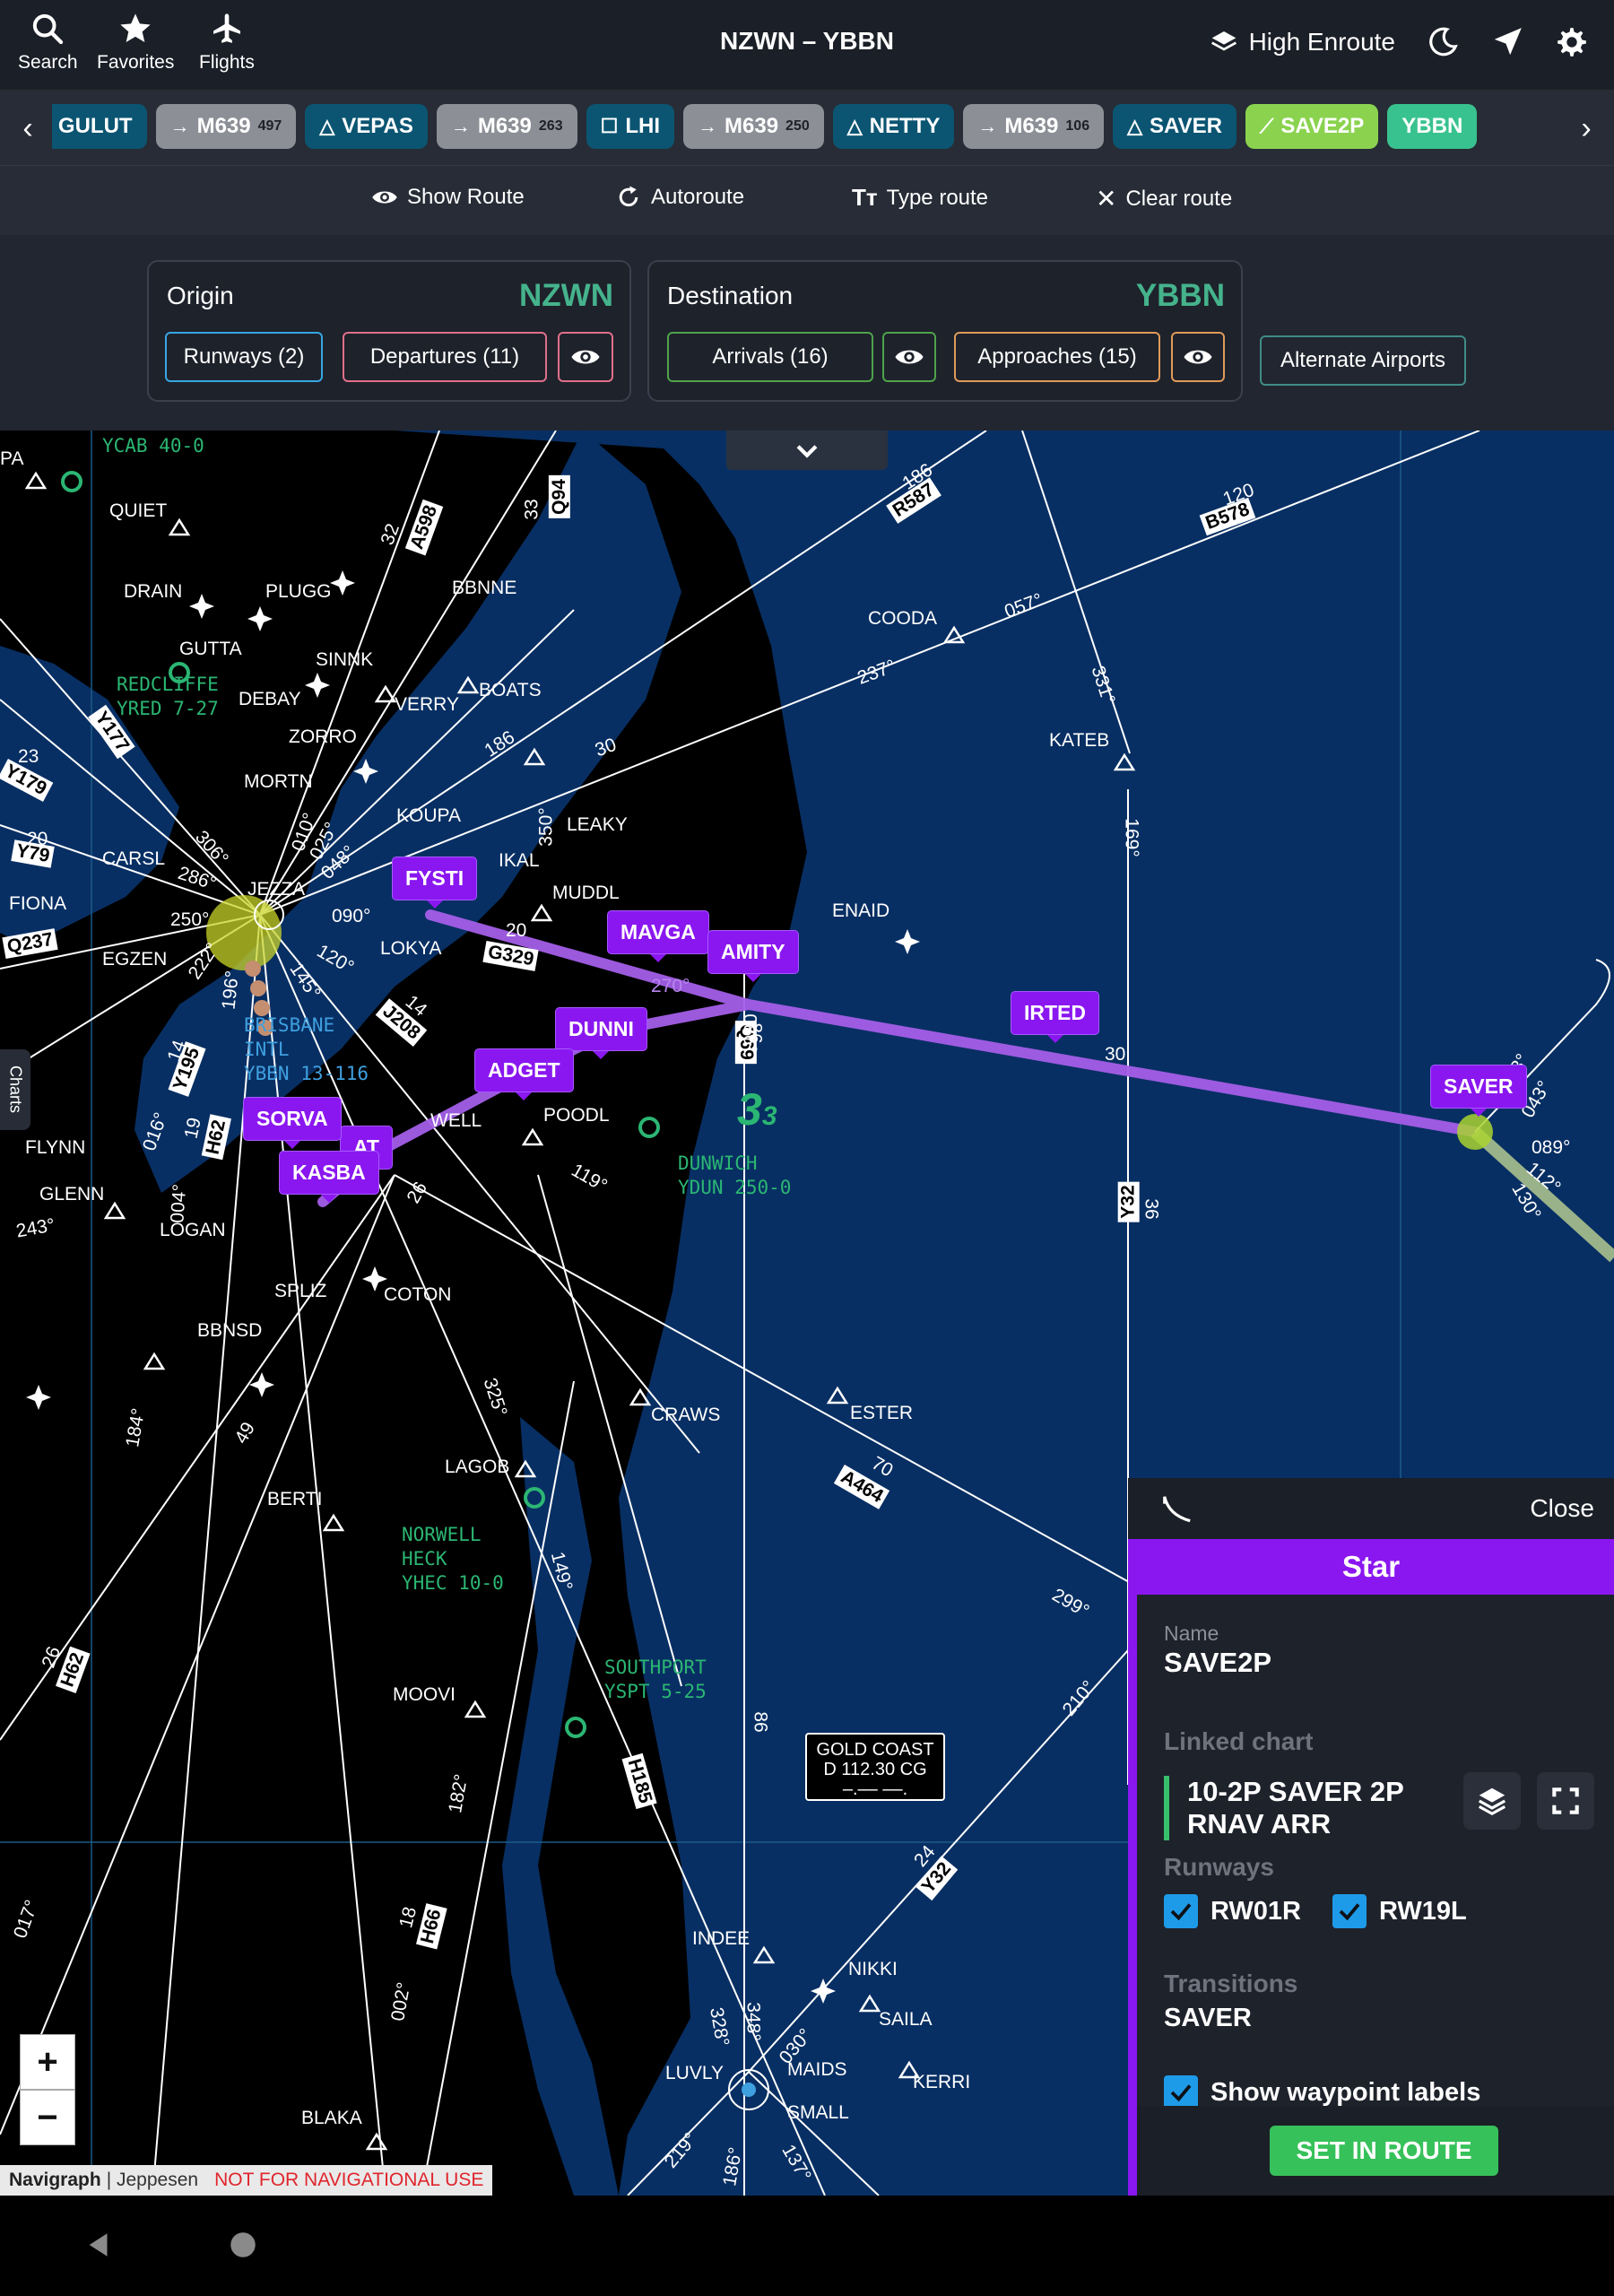 Image resolution: width=1614 pixels, height=2296 pixels. What do you see at coordinates (875, 1789) in the screenshot?
I see `vor-morse: –.–– ––.` at bounding box center [875, 1789].